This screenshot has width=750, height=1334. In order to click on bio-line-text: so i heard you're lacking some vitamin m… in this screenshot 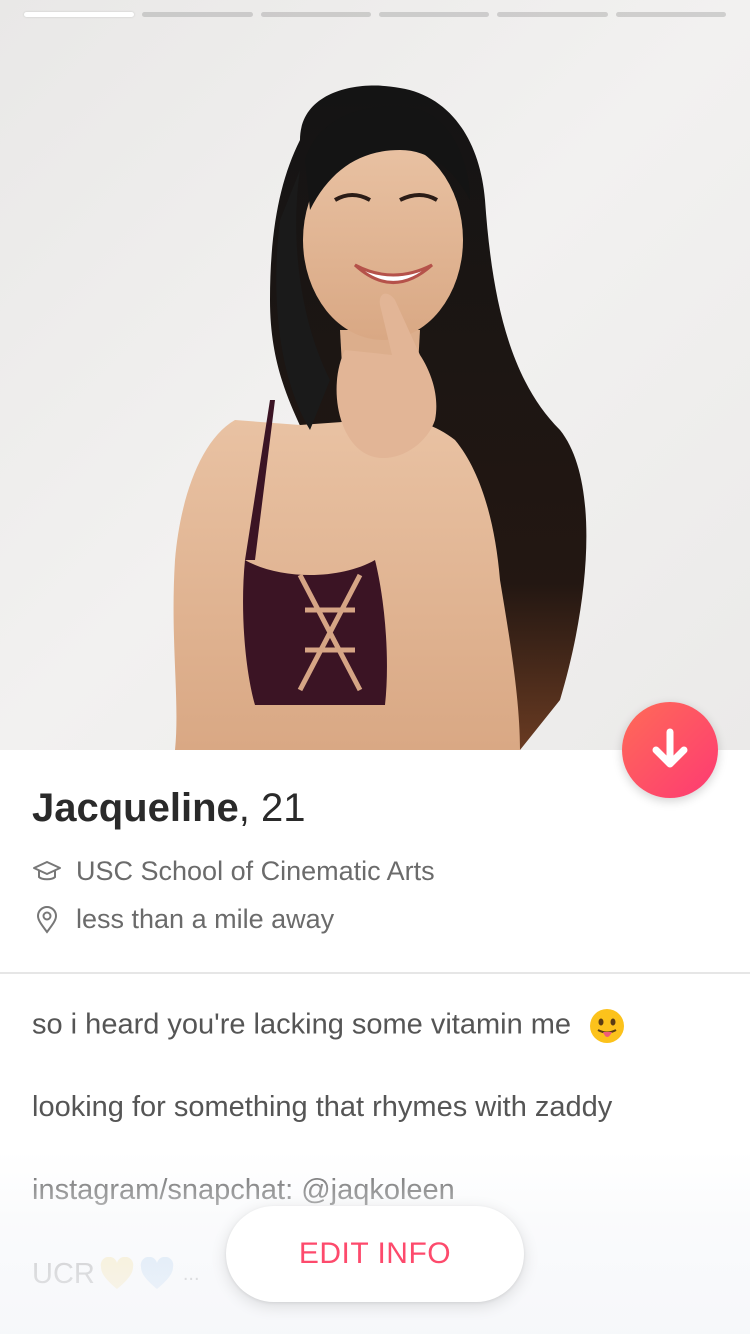, I will do `click(302, 1024)`.